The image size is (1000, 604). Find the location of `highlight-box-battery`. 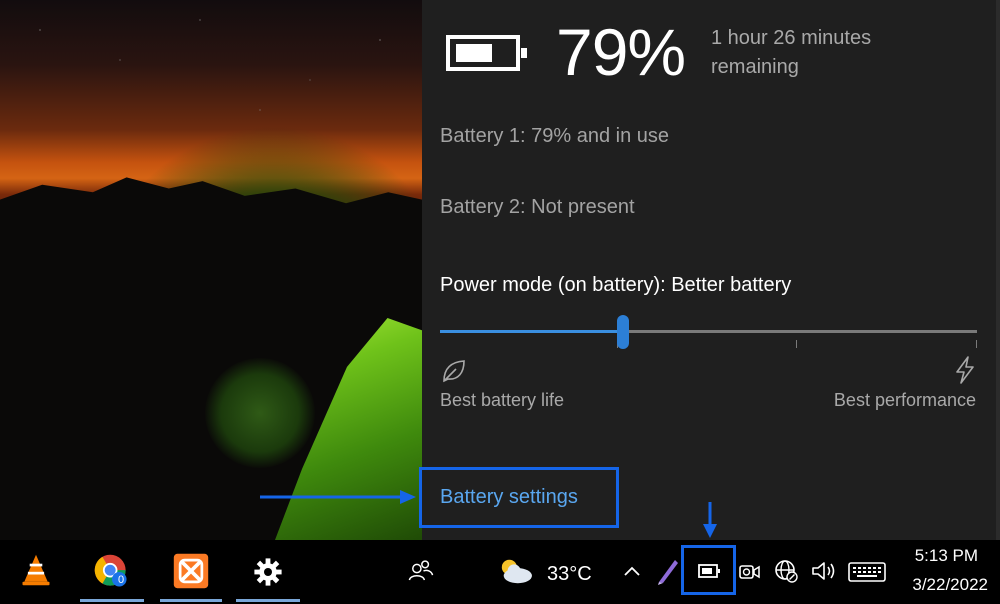

highlight-box-battery is located at coordinates (708, 570).